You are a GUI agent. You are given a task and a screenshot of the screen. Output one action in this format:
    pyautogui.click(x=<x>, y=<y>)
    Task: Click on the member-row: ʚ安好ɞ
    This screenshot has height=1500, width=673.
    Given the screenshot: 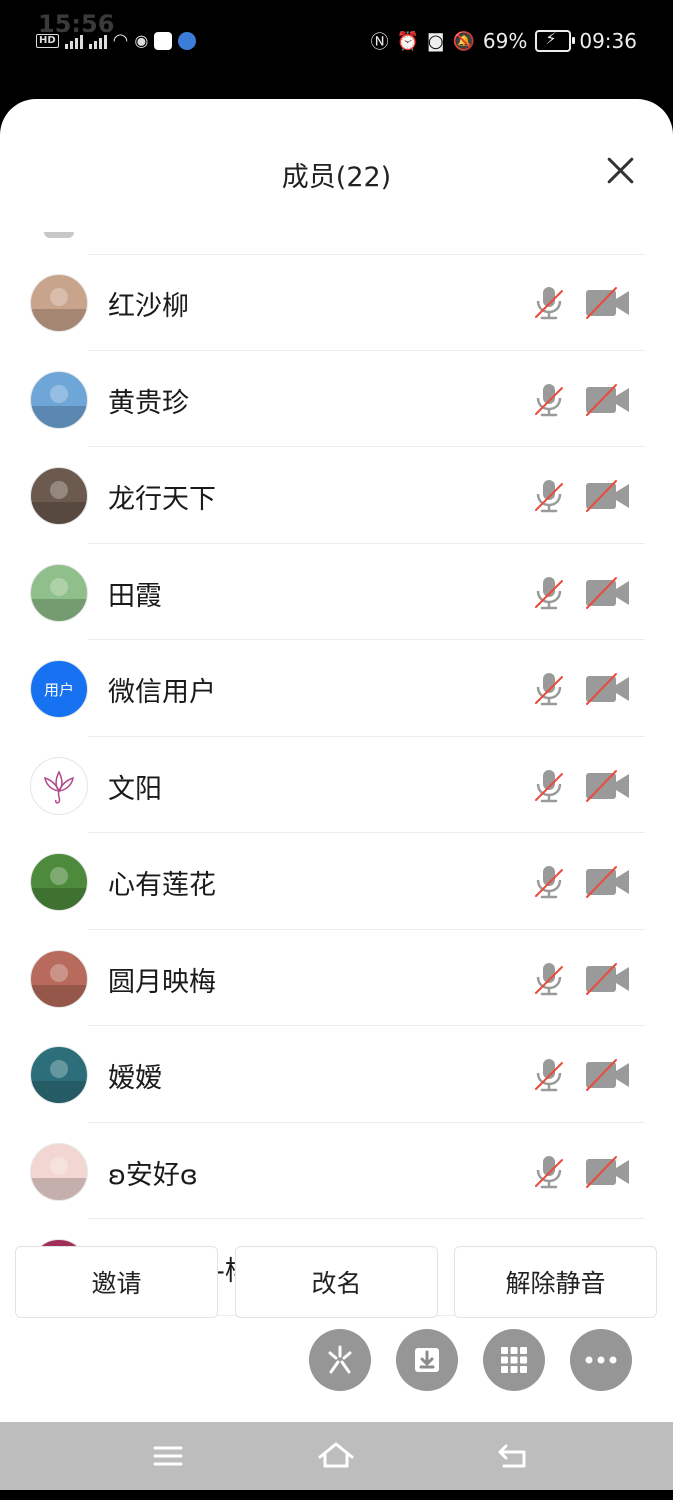 What is the action you would take?
    pyautogui.click(x=336, y=1171)
    